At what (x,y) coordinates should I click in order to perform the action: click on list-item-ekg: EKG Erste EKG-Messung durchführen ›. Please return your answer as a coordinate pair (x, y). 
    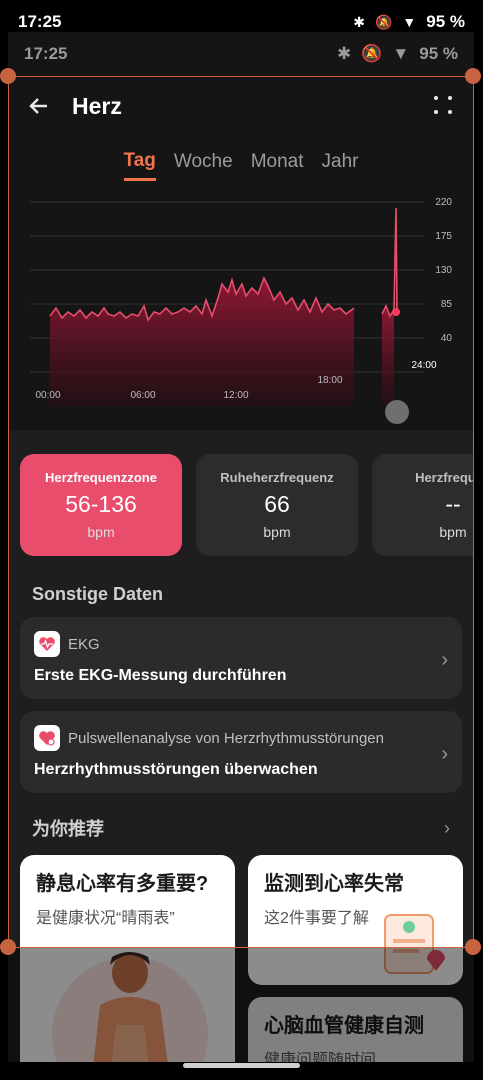
    Looking at the image, I should click on (241, 658).